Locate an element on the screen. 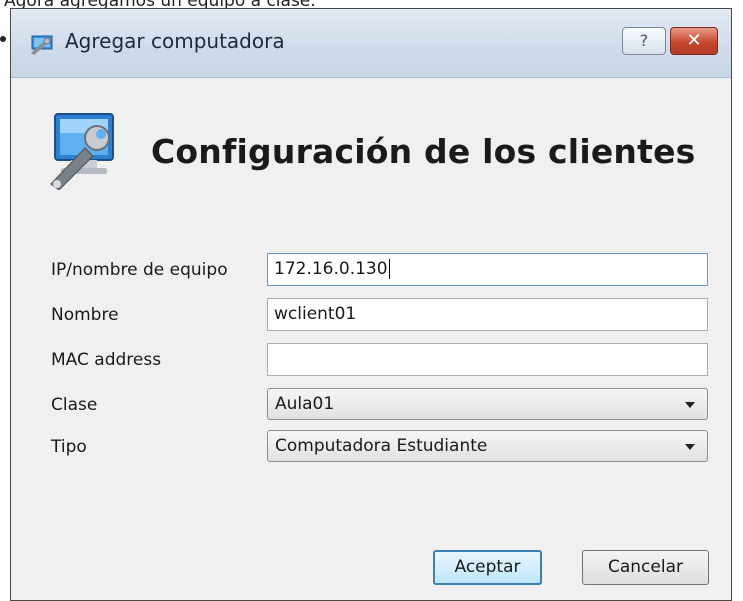 This screenshot has height=601, width=743. cancel-button: Cancelar is located at coordinates (645, 567).